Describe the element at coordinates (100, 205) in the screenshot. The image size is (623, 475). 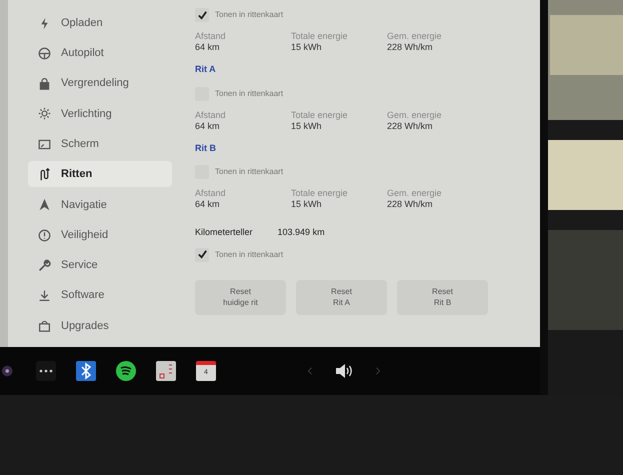
I see `sidebar-item: Navigatie` at that location.